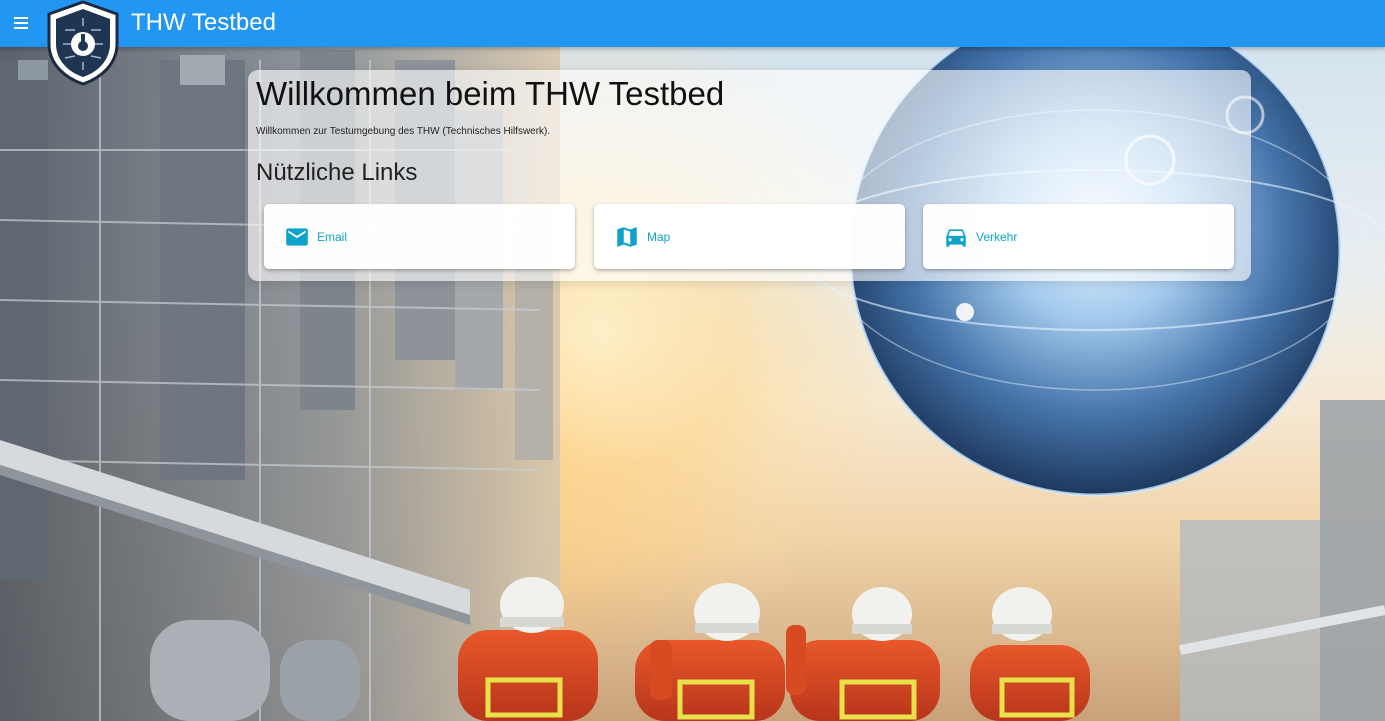 The width and height of the screenshot is (1385, 721). I want to click on menu-button, so click(21, 23).